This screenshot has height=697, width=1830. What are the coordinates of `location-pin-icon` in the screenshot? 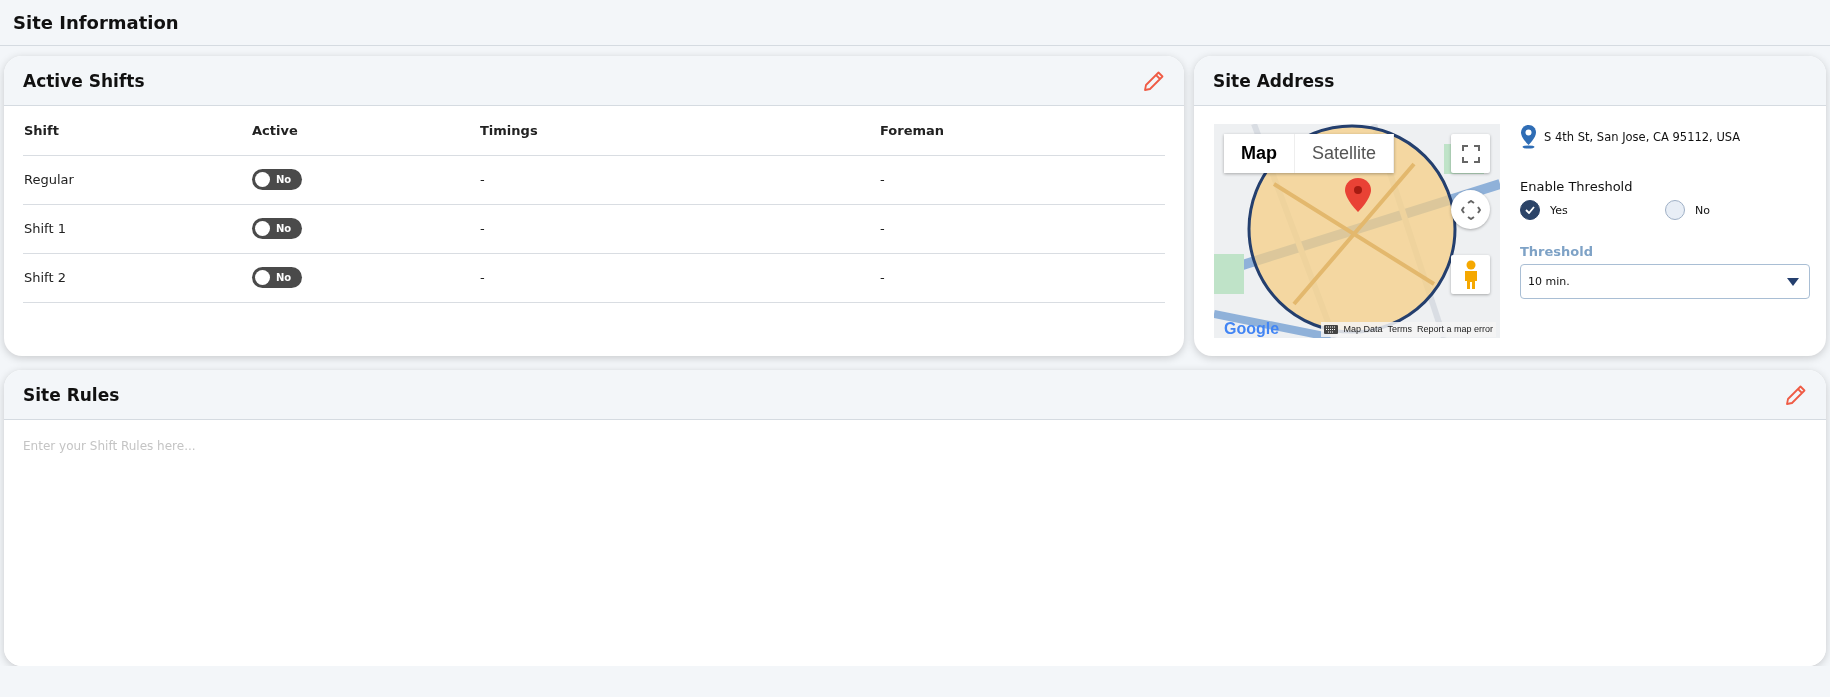 It's located at (1528, 137).